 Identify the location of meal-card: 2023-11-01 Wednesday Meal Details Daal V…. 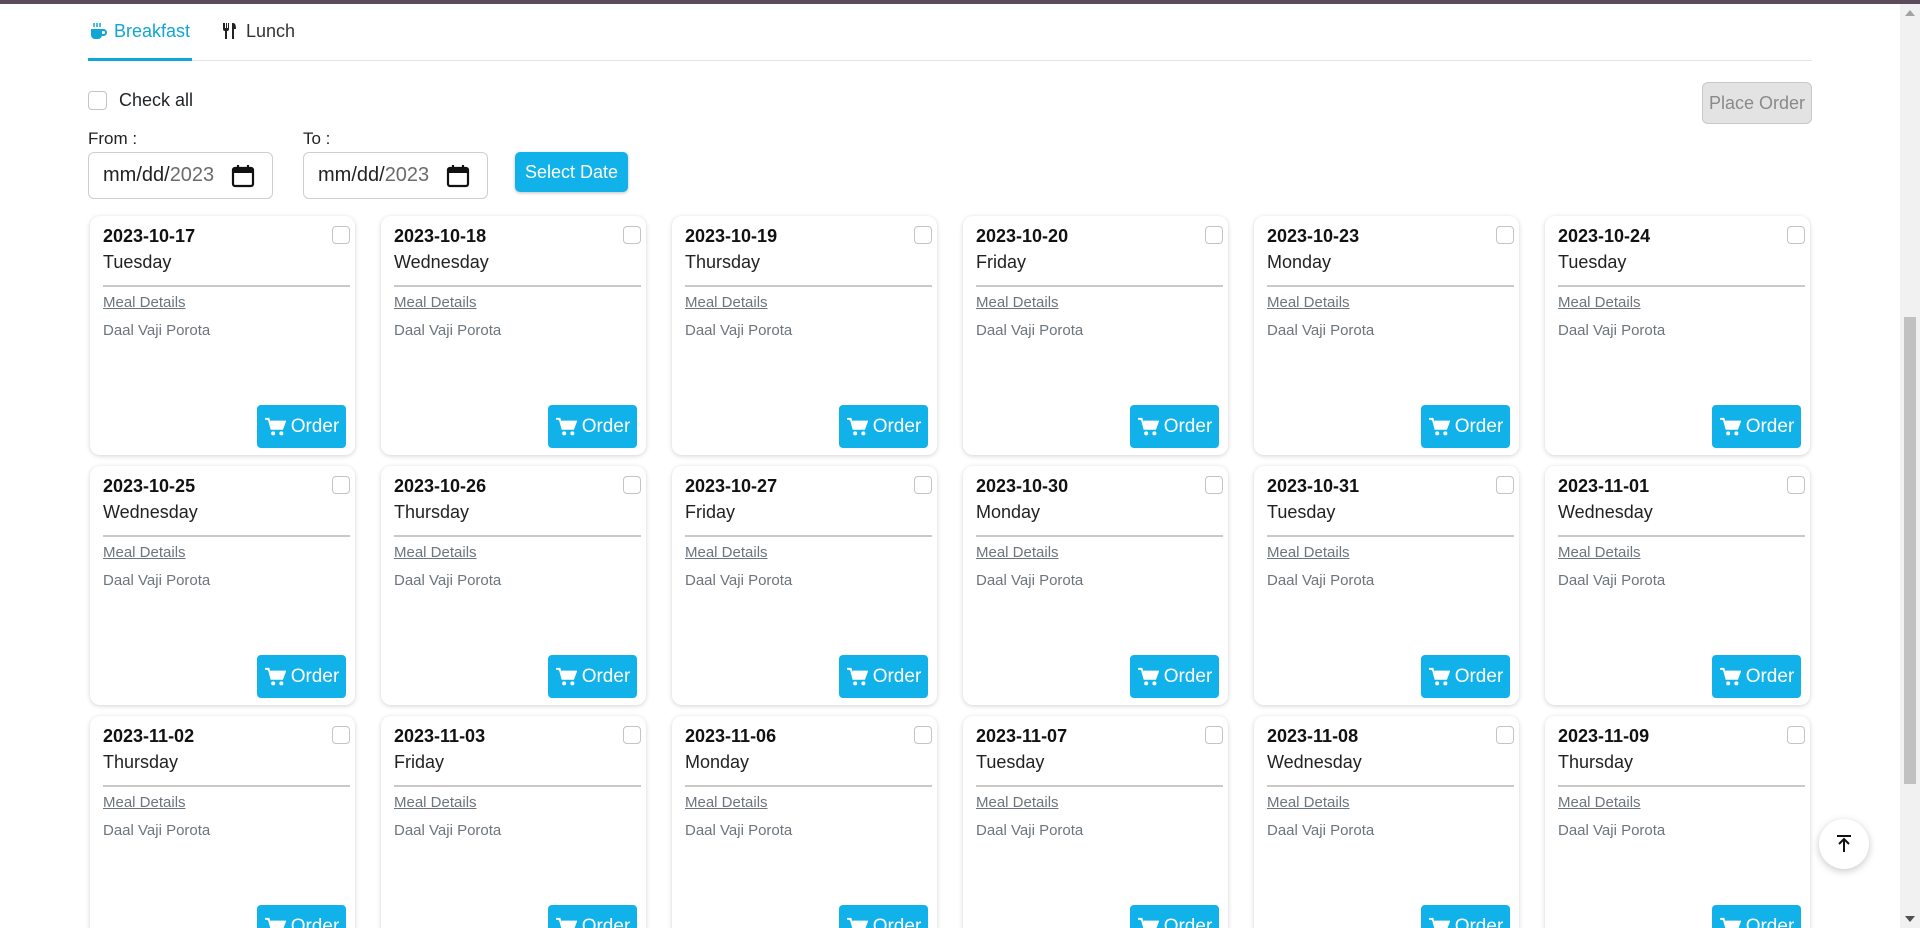
(1677, 585).